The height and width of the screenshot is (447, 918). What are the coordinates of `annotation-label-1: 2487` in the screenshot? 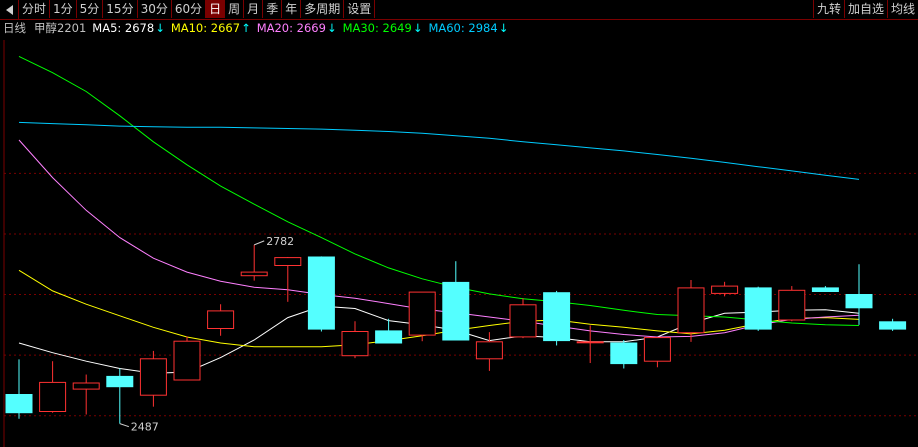 It's located at (145, 427).